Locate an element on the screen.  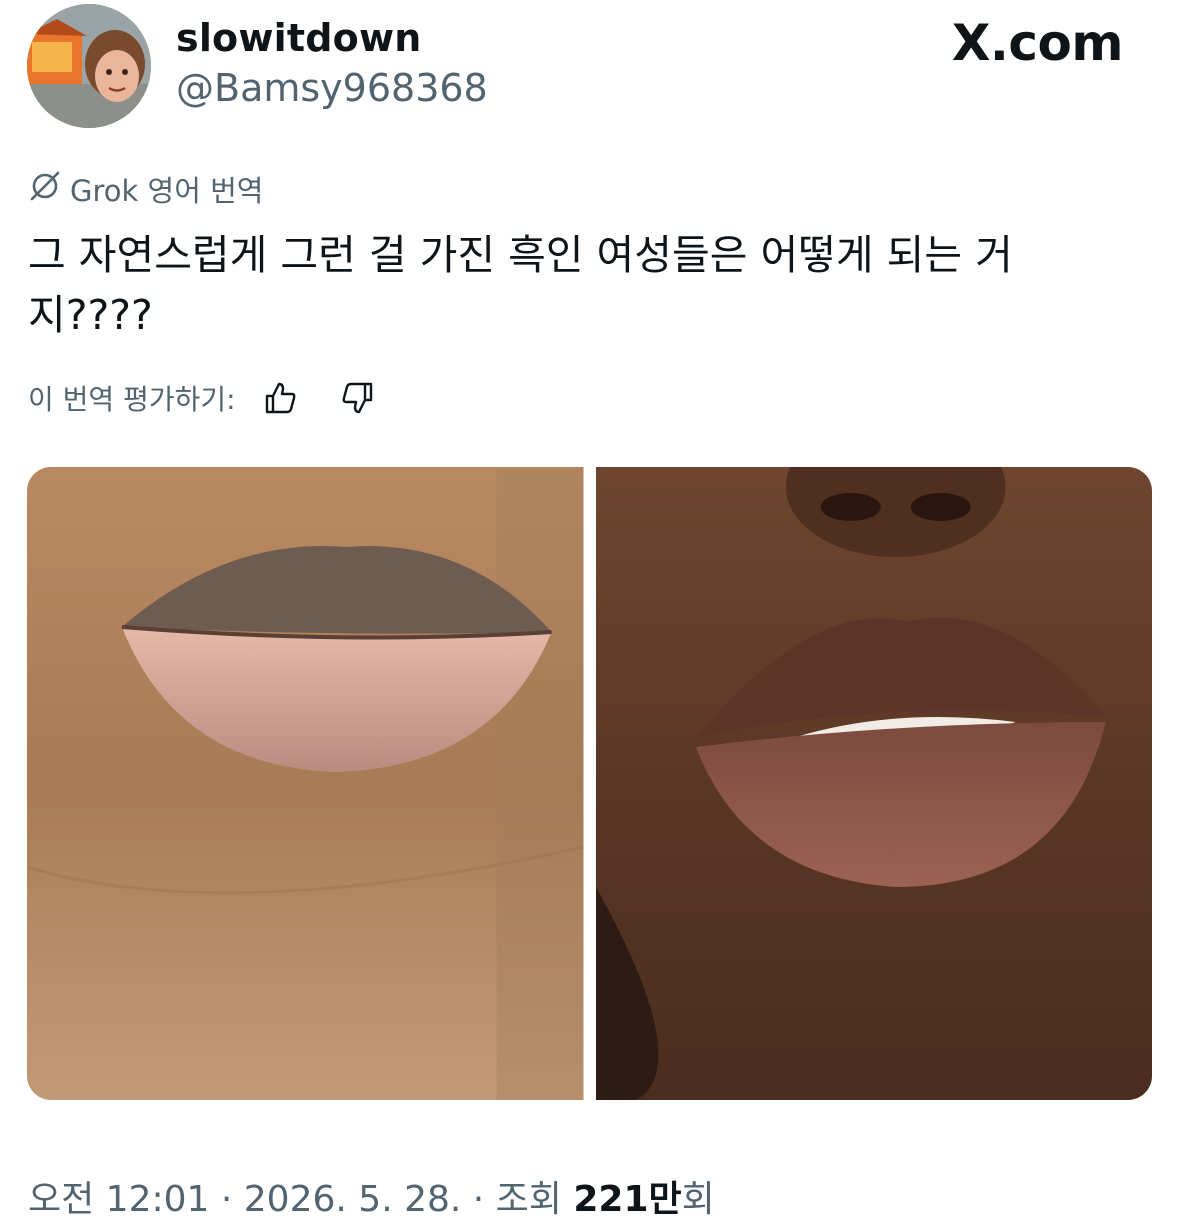
translation-label-row: Grok 영어 번역 is located at coordinates (145, 189).